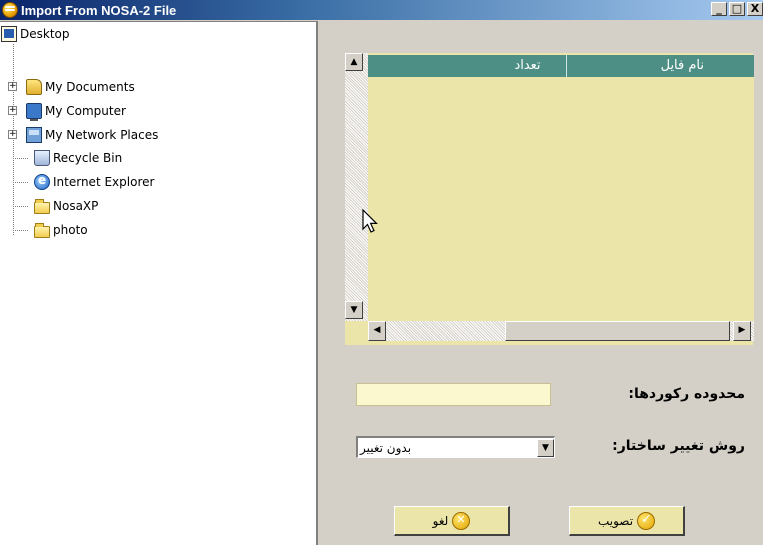 This screenshot has height=545, width=763. Describe the element at coordinates (104, 182) in the screenshot. I see `tree-item-label: Internet Explorer` at that location.